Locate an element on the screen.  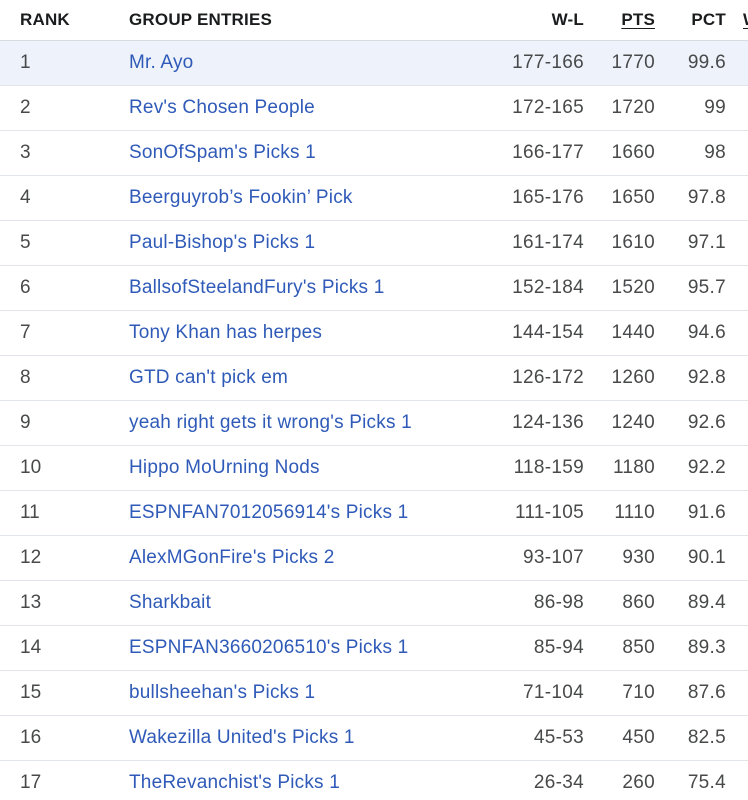
pct-cell: 99 is located at coordinates (715, 108).